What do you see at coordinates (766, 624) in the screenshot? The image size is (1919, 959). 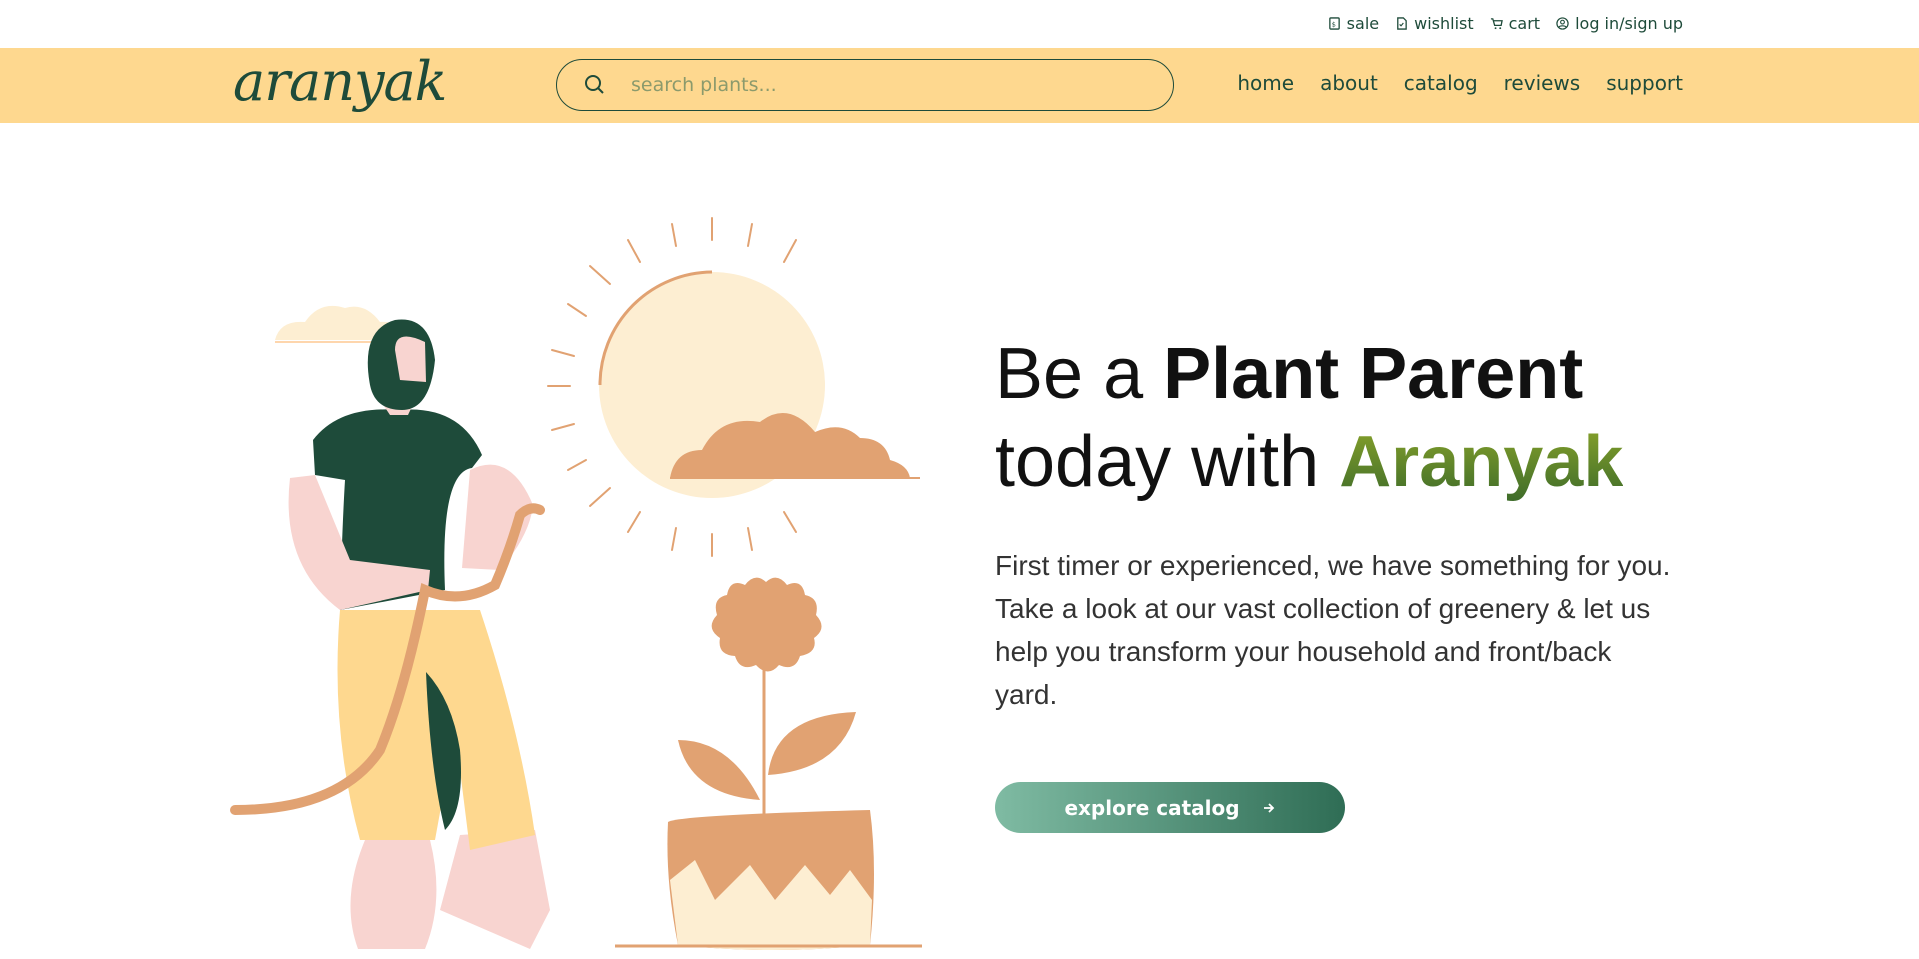 I see `flower-head` at bounding box center [766, 624].